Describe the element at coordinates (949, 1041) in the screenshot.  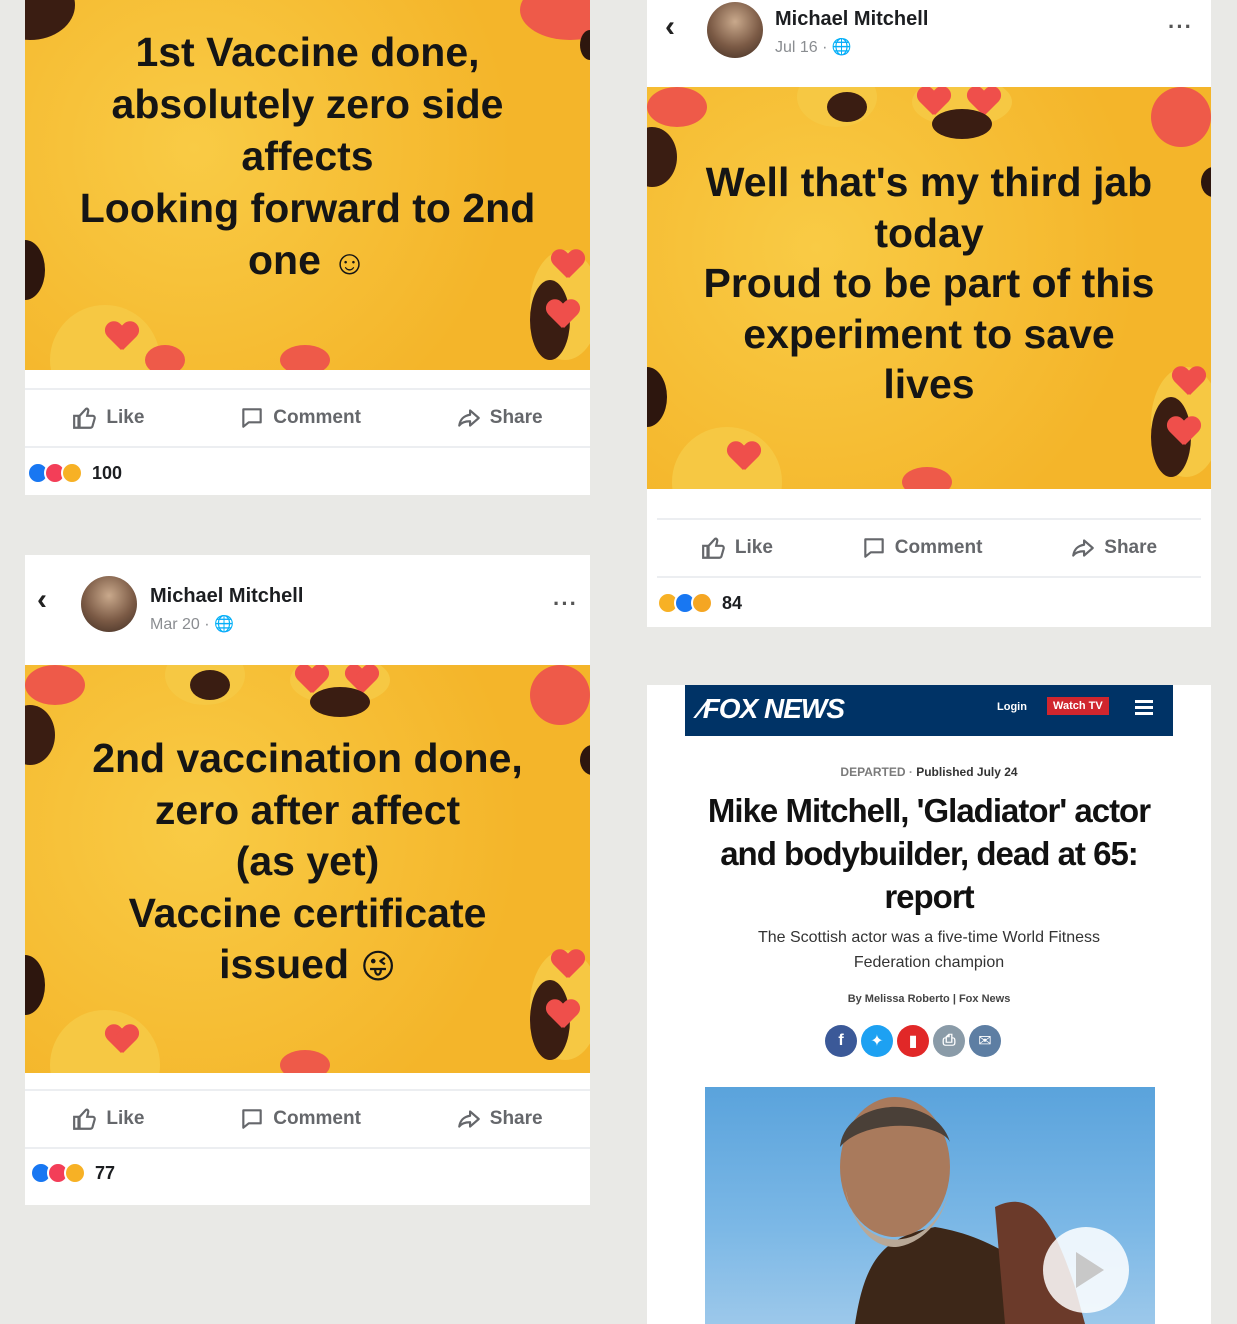
I see `print-icon: ⎙` at that location.